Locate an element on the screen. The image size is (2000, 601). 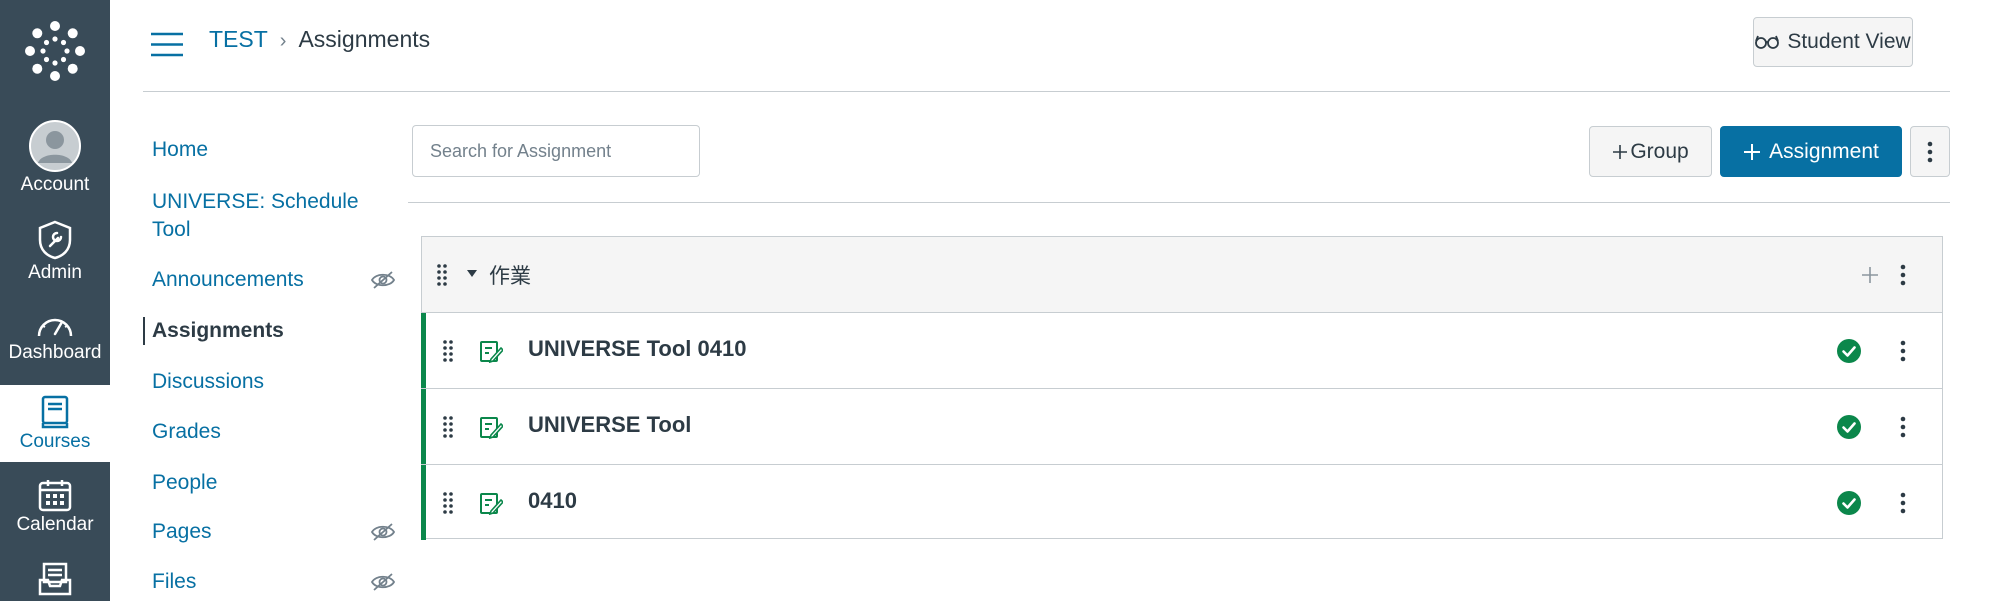
add-group-label: Group is located at coordinates (1659, 151).